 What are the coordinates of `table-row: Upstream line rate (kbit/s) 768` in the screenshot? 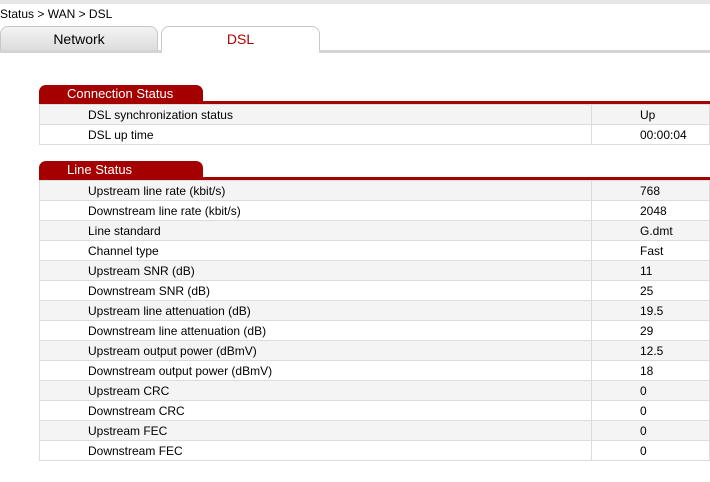 It's located at (374, 190).